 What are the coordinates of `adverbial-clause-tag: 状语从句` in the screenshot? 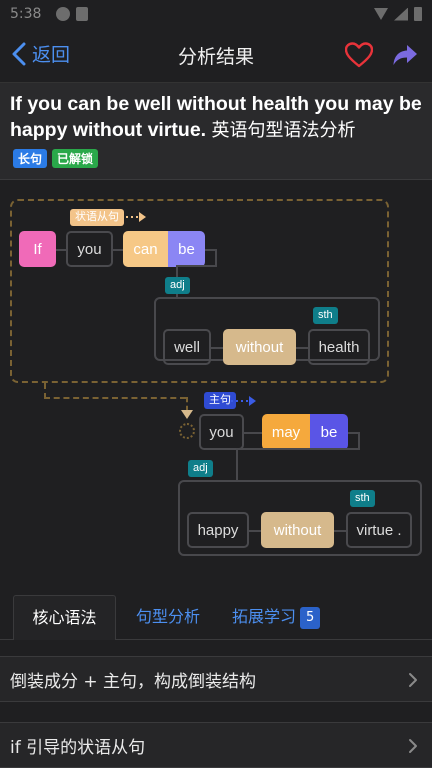 It's located at (97, 217).